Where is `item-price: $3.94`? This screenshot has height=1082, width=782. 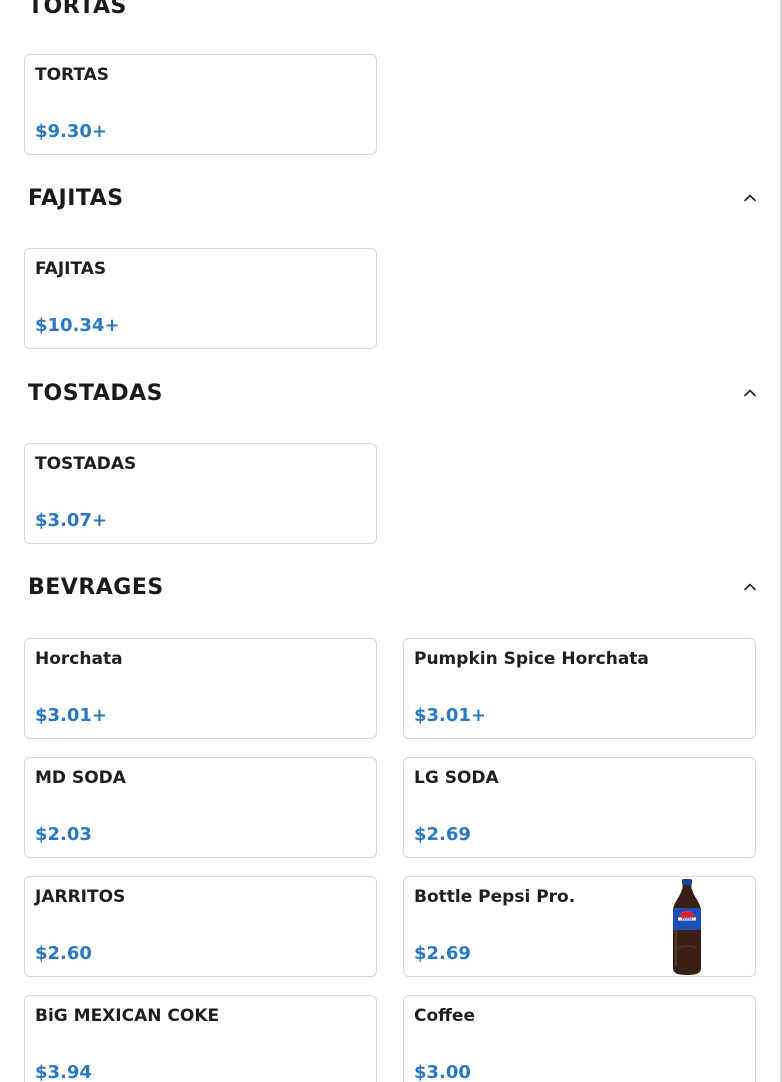
item-price: $3.94 is located at coordinates (63, 1072).